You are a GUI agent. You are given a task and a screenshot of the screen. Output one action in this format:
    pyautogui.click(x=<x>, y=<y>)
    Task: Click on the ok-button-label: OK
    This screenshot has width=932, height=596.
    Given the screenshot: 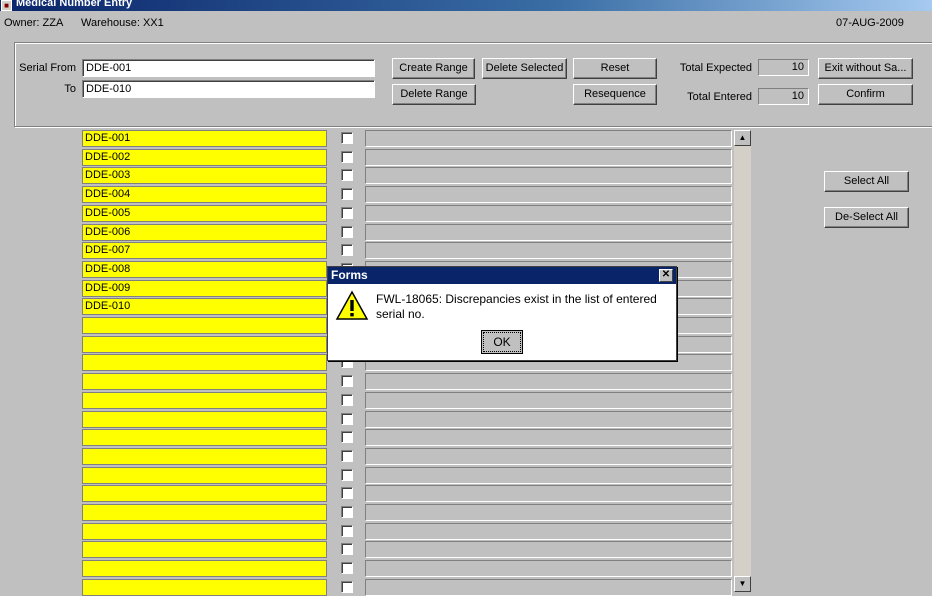 What is the action you would take?
    pyautogui.click(x=502, y=342)
    